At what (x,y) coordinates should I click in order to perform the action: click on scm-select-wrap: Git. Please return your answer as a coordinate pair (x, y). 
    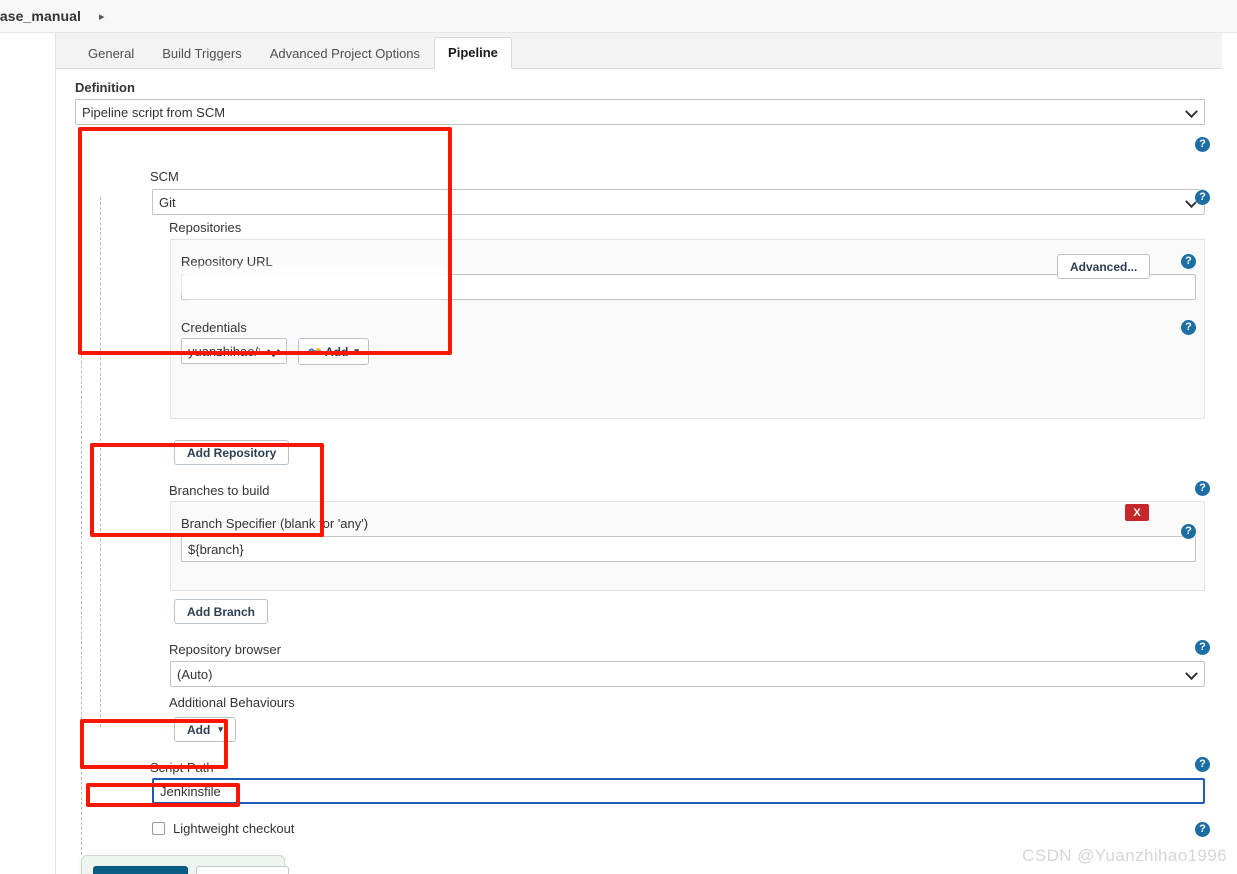
    Looking at the image, I should click on (678, 202).